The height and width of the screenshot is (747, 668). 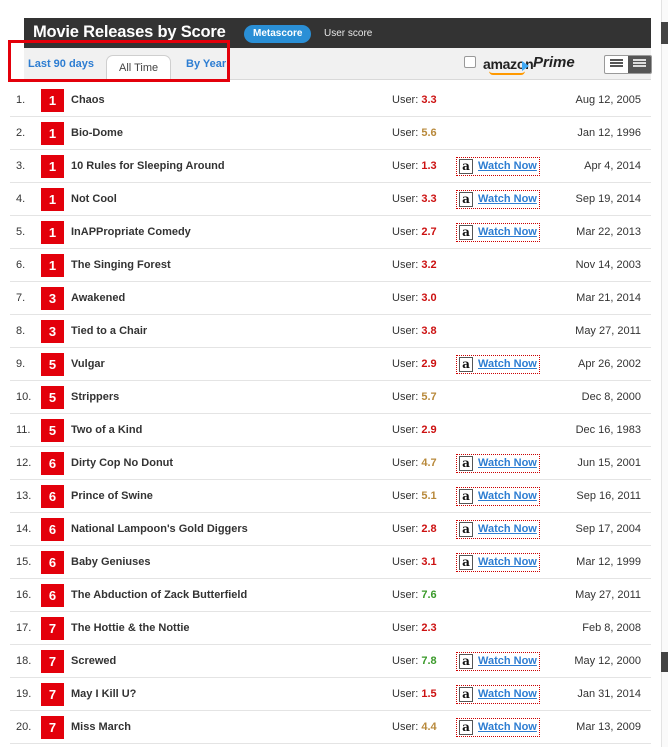 I want to click on metascore-badge: 6, so click(x=52, y=463).